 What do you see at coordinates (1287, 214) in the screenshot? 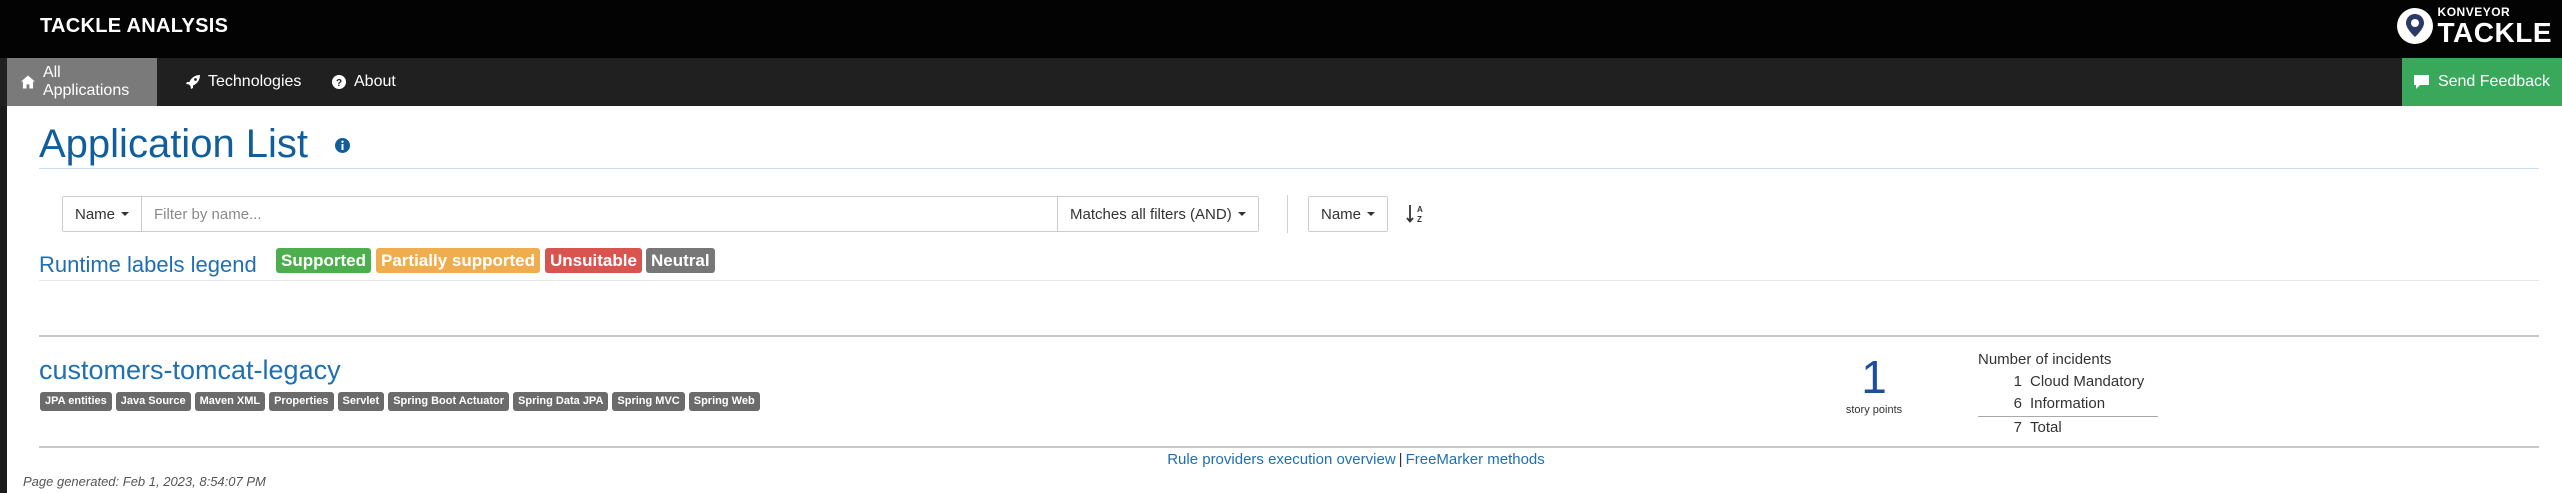
I see `toolbar-divider` at bounding box center [1287, 214].